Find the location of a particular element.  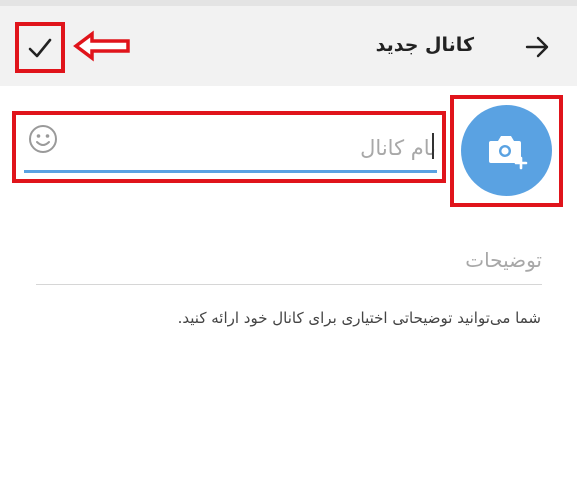

description-underline is located at coordinates (289, 284).